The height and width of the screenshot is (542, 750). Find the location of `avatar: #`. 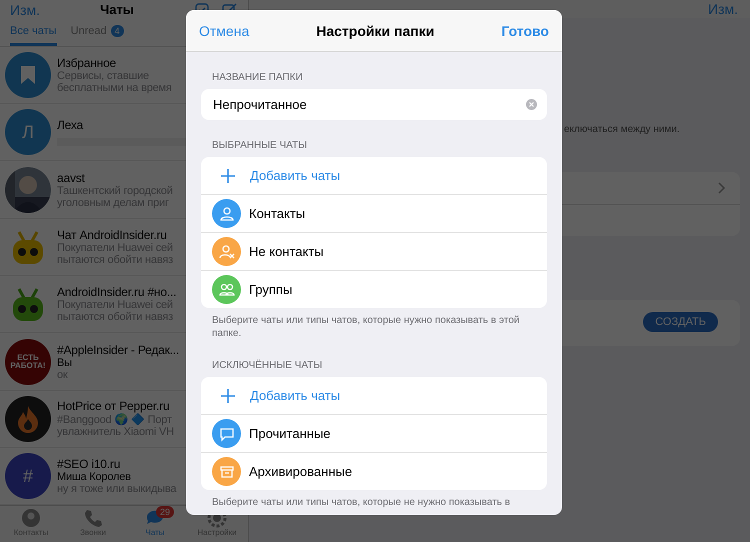

avatar: # is located at coordinates (28, 476).